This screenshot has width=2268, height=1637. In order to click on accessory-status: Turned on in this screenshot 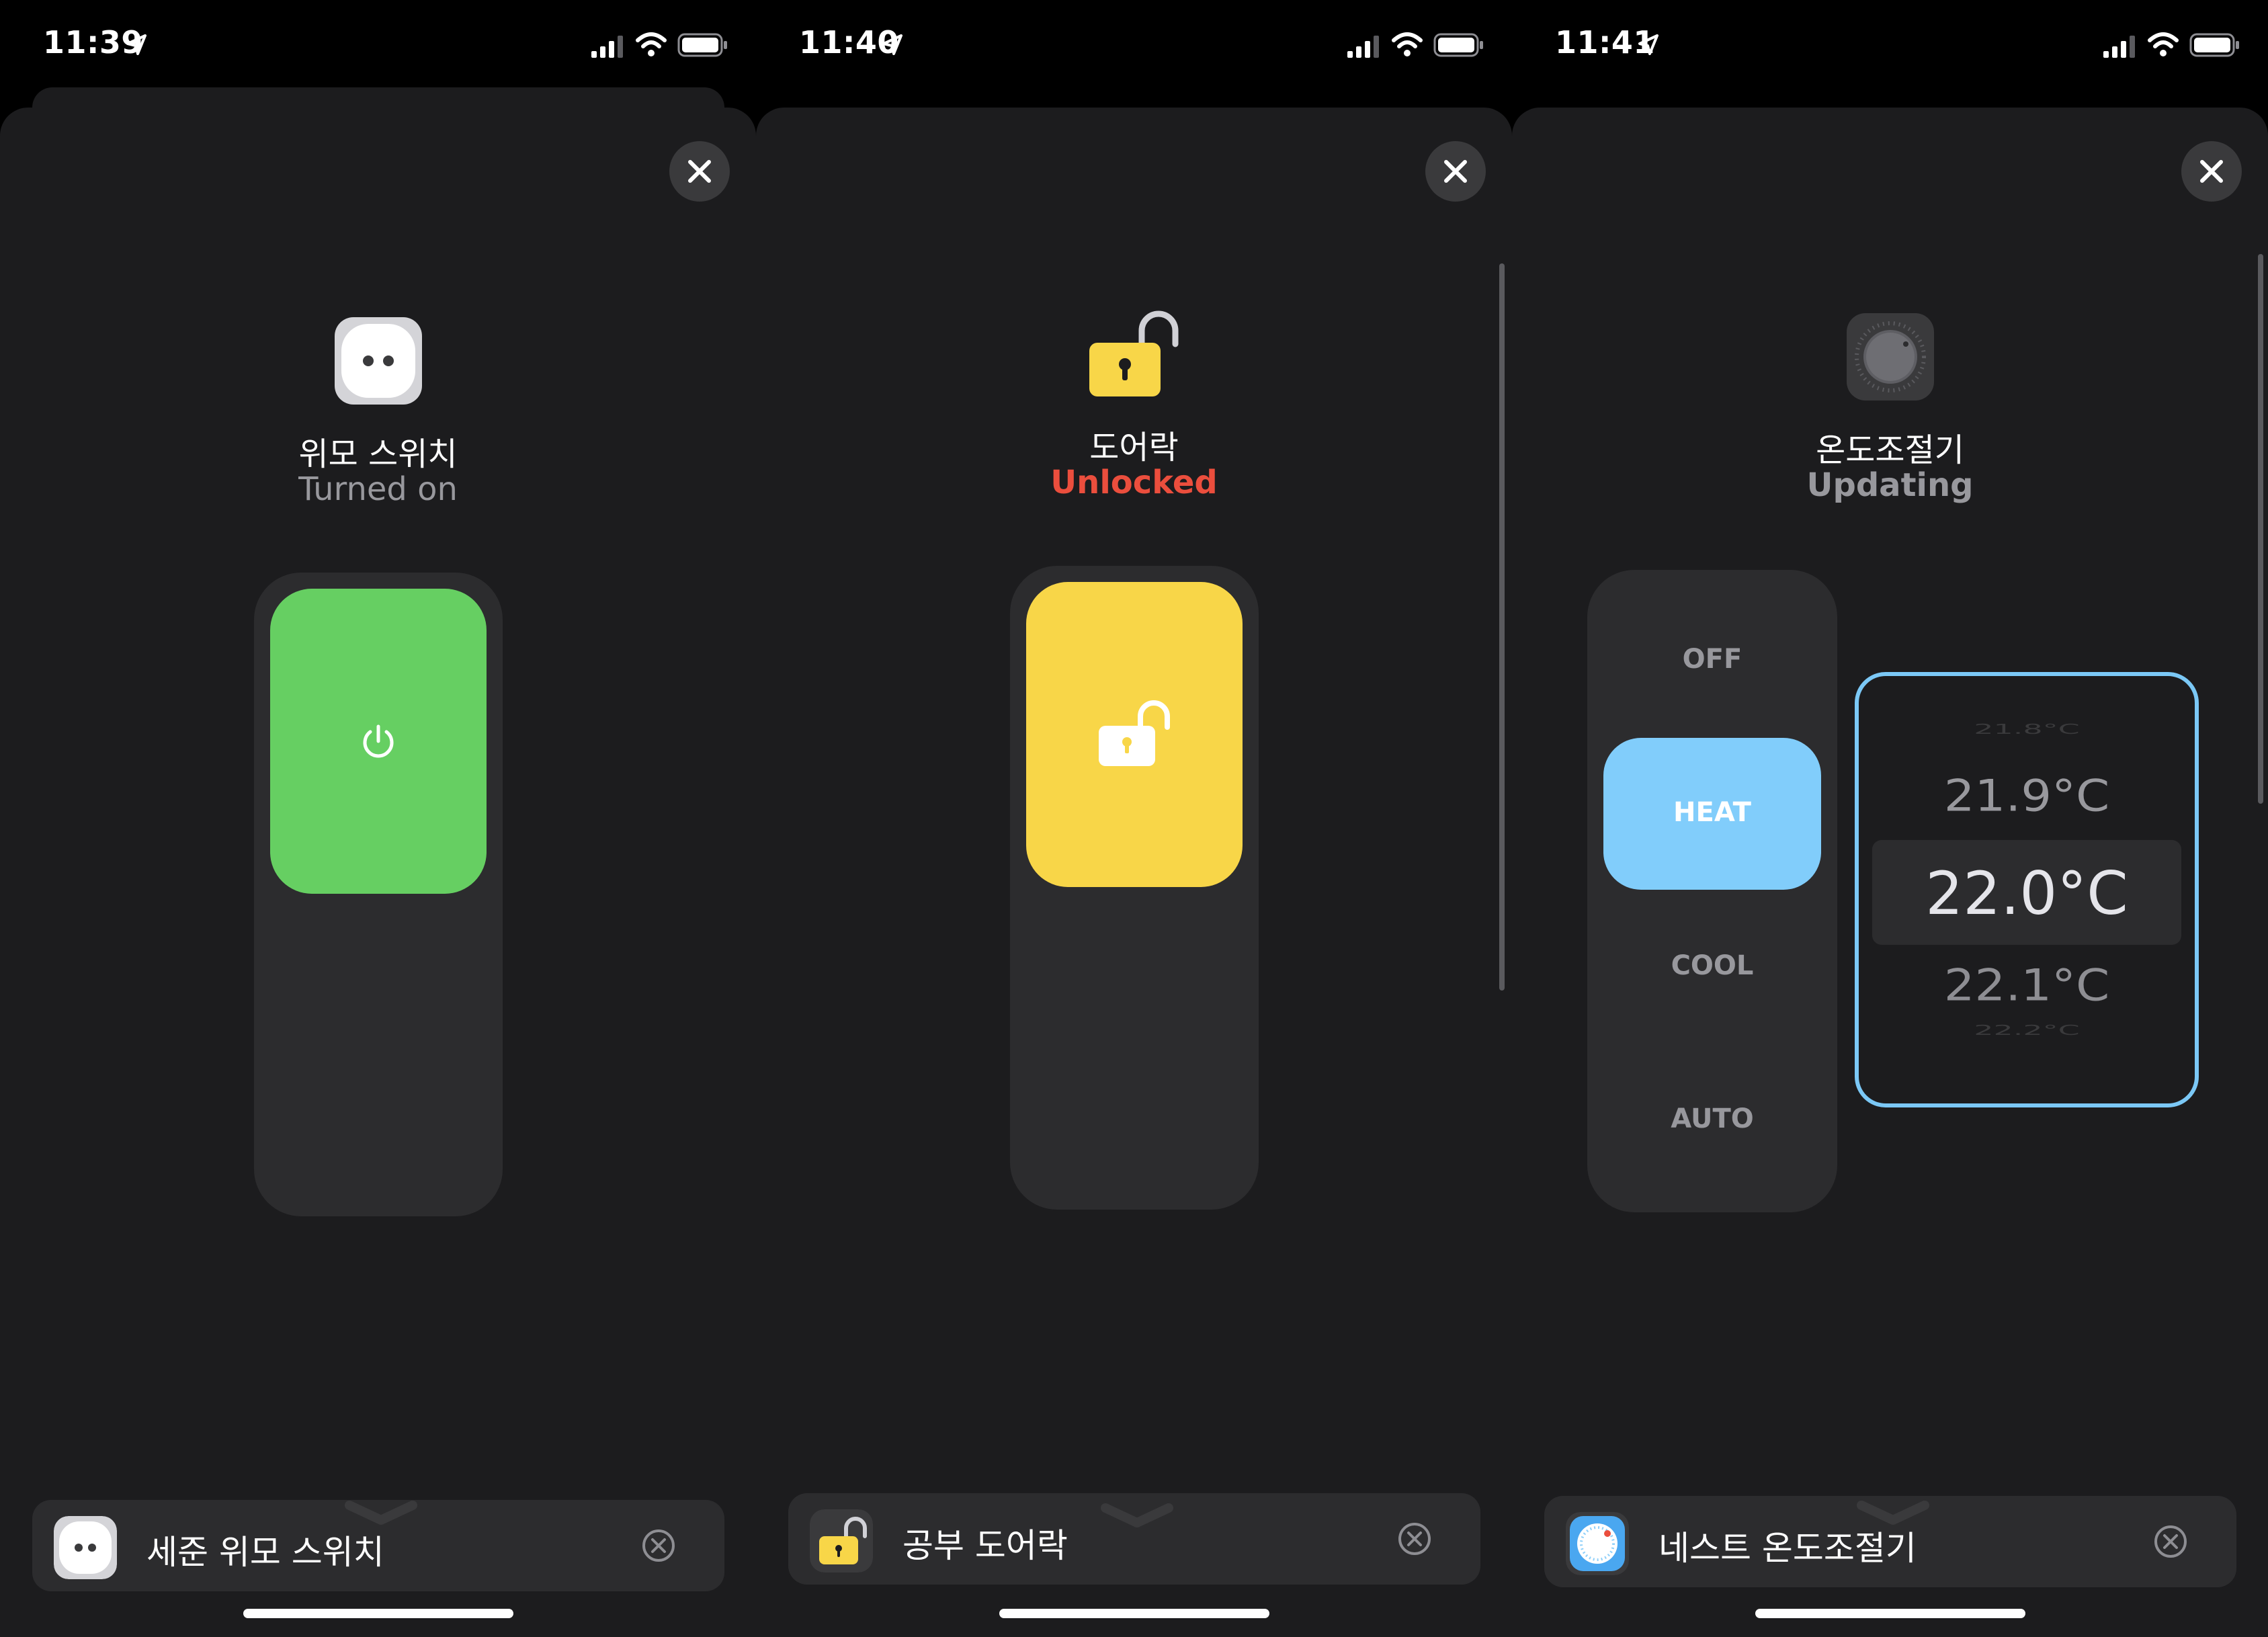, I will do `click(378, 489)`.